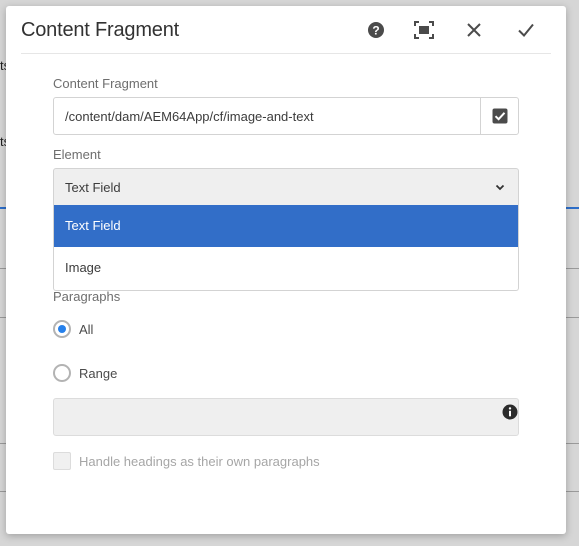  I want to click on radio-all-button, so click(62, 329).